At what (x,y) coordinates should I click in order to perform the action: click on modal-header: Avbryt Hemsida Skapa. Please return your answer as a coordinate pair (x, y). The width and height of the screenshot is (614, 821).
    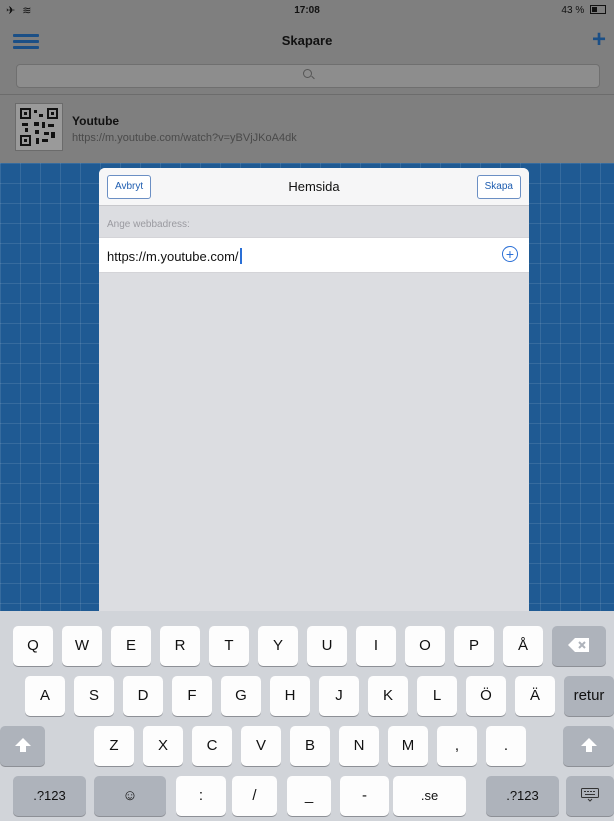
    Looking at the image, I should click on (314, 187).